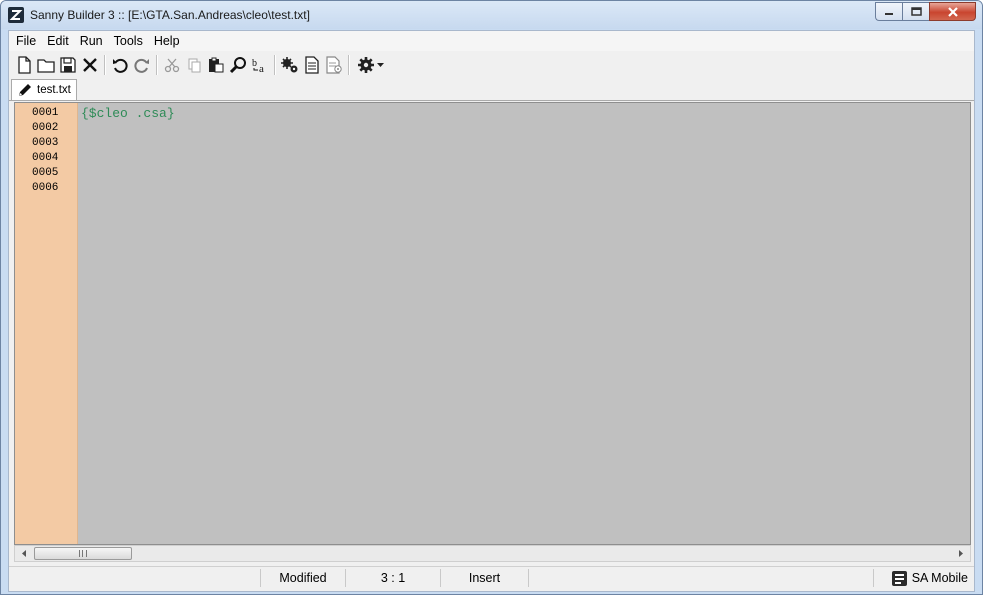 The width and height of the screenshot is (983, 595). I want to click on search-icon, so click(237, 65).